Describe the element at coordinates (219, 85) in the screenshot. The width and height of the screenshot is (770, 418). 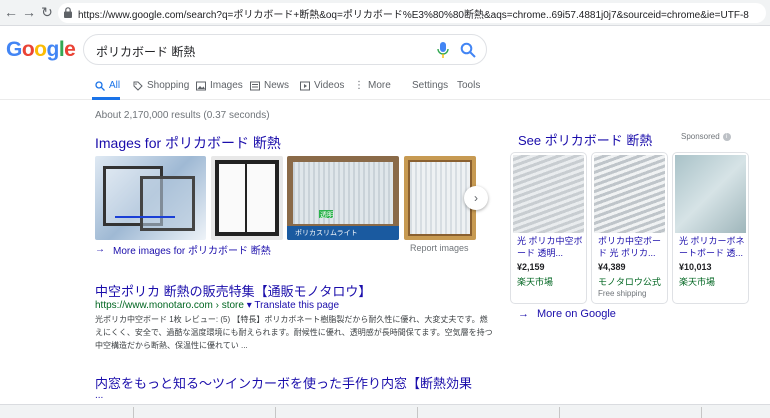
I see `tab-images: Images` at that location.